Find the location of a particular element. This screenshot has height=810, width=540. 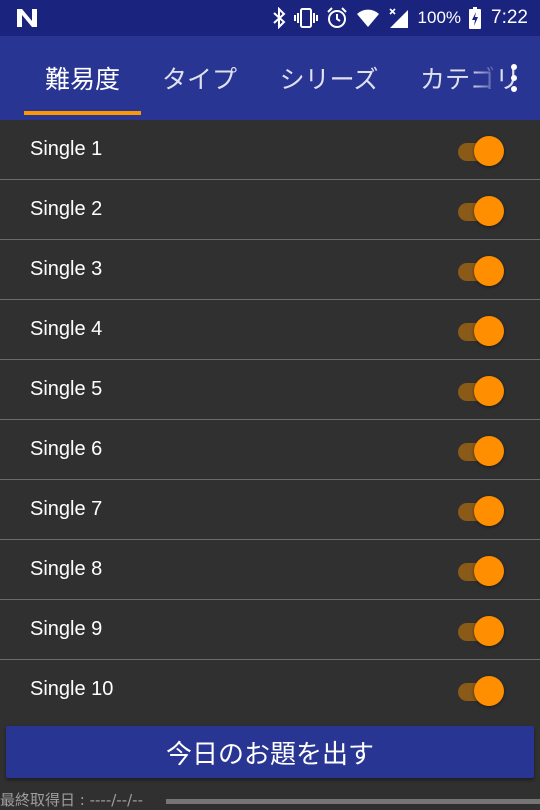

last-fetched-date: 最終取得日 : ----/--/-- is located at coordinates (71, 800).